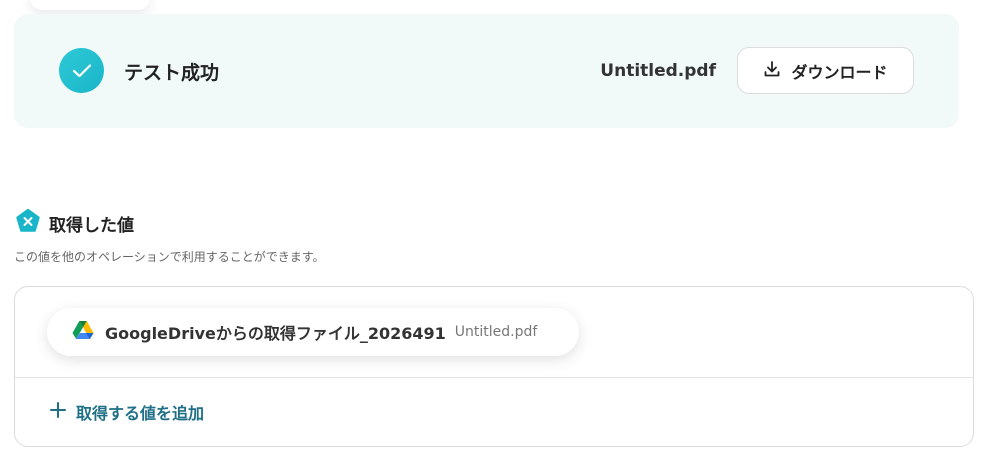  What do you see at coordinates (81, 70) in the screenshot?
I see `success-check-icon` at bounding box center [81, 70].